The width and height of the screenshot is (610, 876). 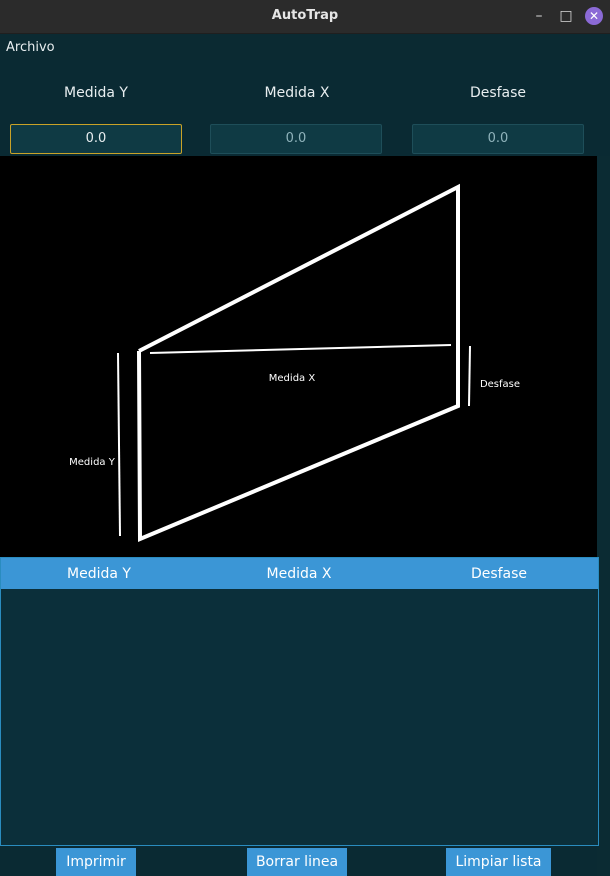 What do you see at coordinates (499, 574) in the screenshot?
I see `column-desfase: Desfase` at bounding box center [499, 574].